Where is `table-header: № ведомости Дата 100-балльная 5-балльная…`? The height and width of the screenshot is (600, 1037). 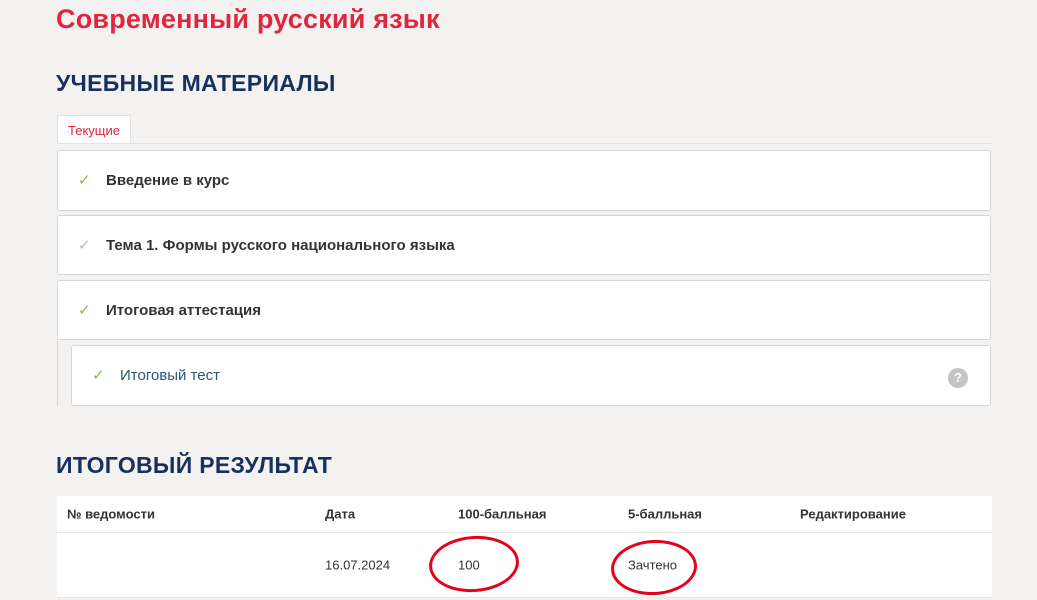 table-header: № ведомости Дата 100-балльная 5-балльная… is located at coordinates (524, 514).